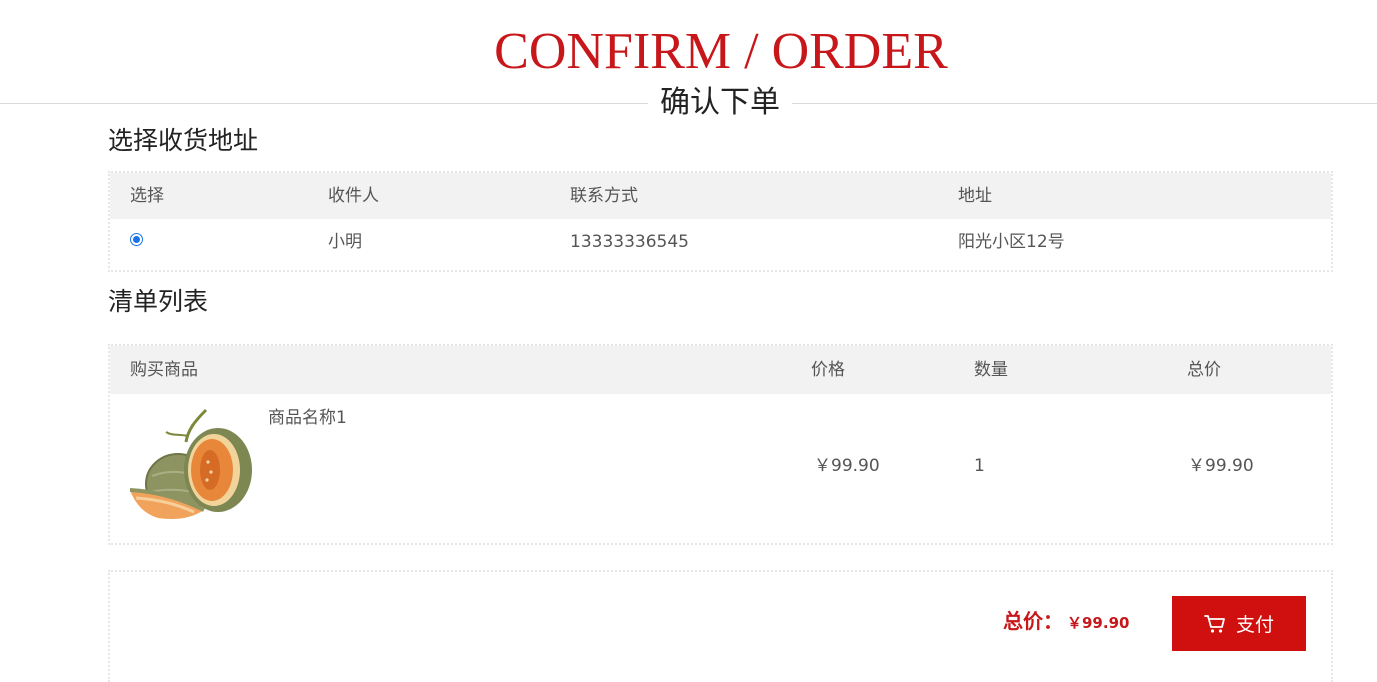 This screenshot has width=1377, height=682. What do you see at coordinates (720, 244) in the screenshot?
I see `address-row: 小明 13333336545 阳光小区12号` at bounding box center [720, 244].